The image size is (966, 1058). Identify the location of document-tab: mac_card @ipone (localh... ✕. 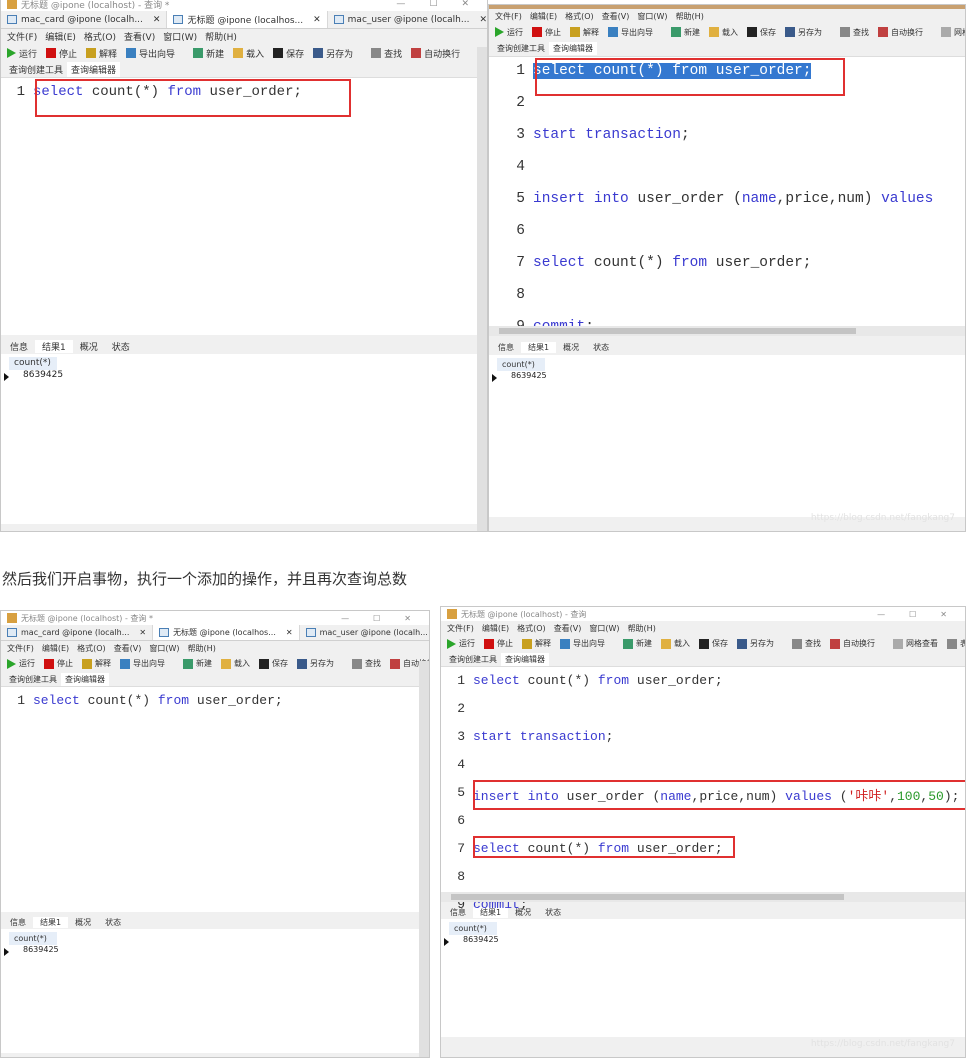
(77, 632).